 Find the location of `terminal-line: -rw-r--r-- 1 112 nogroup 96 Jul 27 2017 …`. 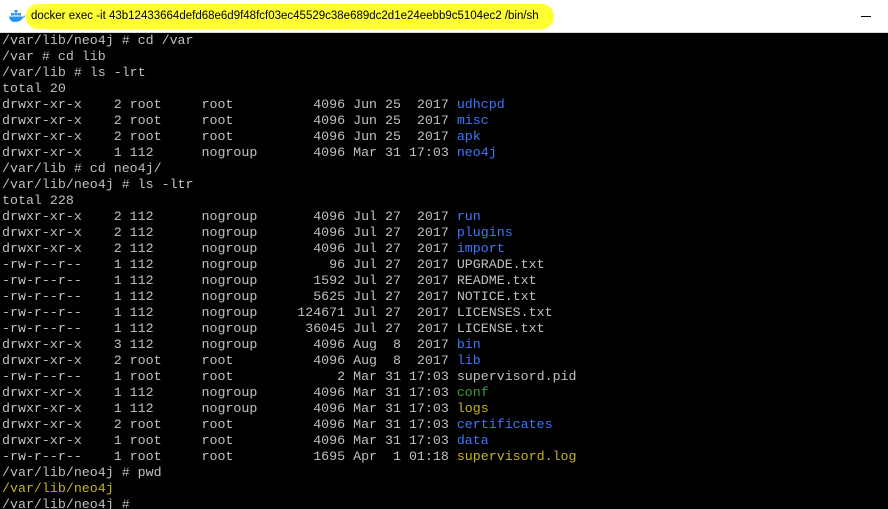

terminal-line: -rw-r--r-- 1 112 nogroup 96 Jul 27 2017 … is located at coordinates (273, 265).